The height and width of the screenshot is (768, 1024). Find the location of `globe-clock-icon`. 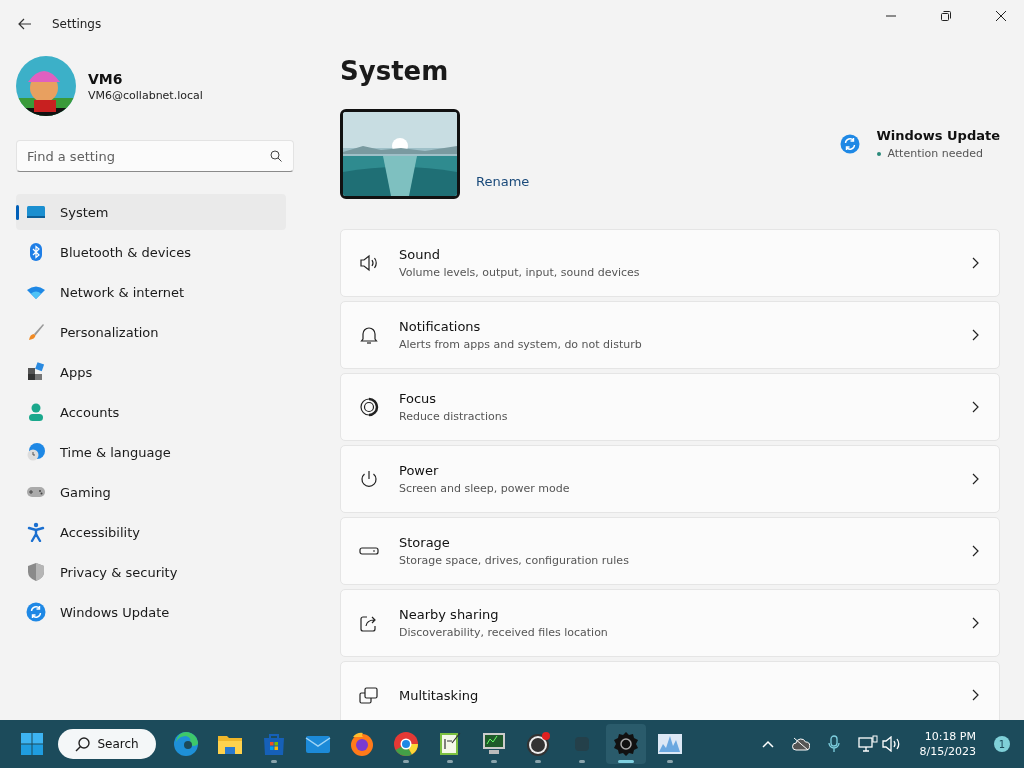

globe-clock-icon is located at coordinates (36, 452).